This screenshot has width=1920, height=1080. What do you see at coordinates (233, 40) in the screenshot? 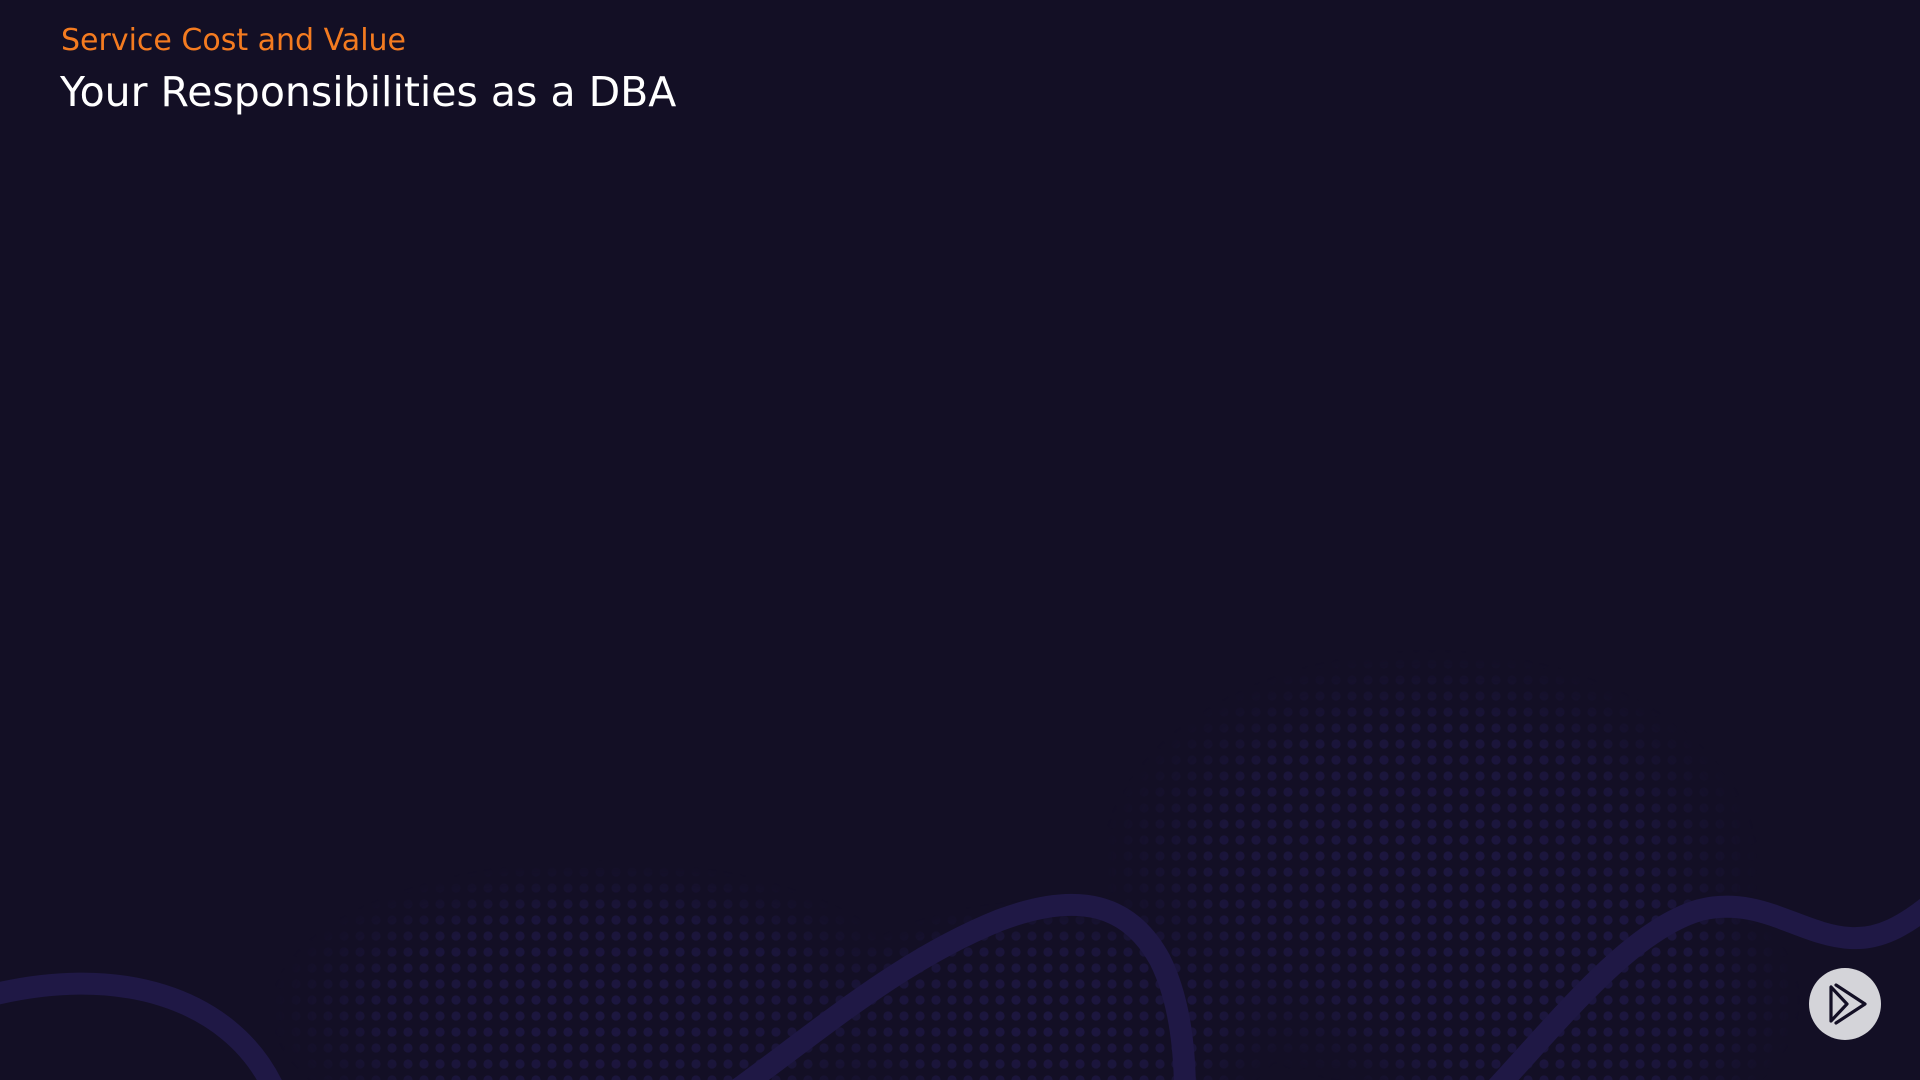
I see `section-label: Service Cost and Value` at bounding box center [233, 40].